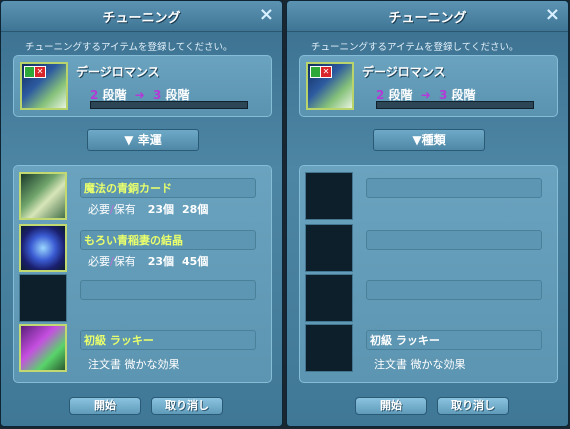 The width and height of the screenshot is (570, 429). What do you see at coordinates (43, 196) in the screenshot?
I see `material-slot-1-card-icon` at bounding box center [43, 196].